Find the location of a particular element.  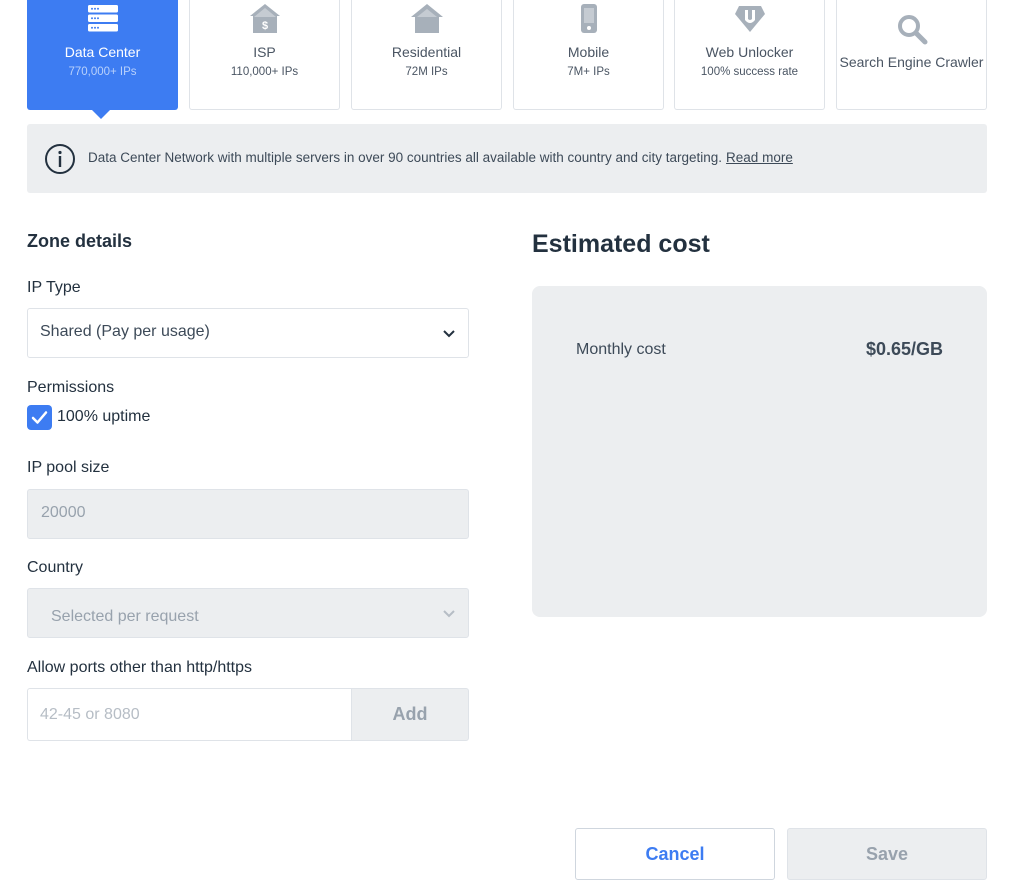

tab-sublabel: 72M IPs is located at coordinates (426, 72).